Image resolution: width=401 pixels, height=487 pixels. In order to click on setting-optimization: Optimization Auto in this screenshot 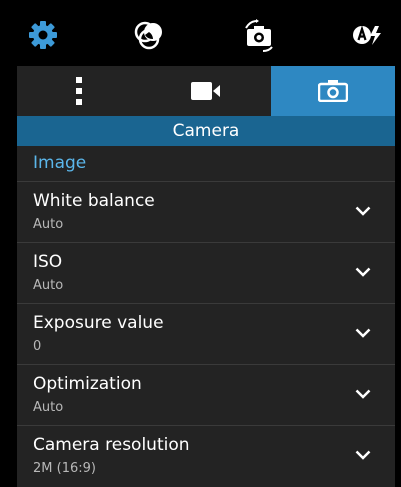, I will do `click(206, 395)`.